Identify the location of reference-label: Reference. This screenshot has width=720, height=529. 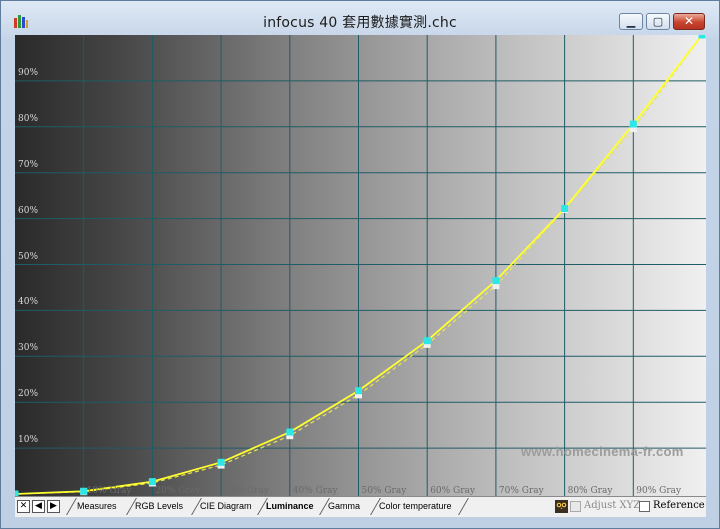
(679, 505).